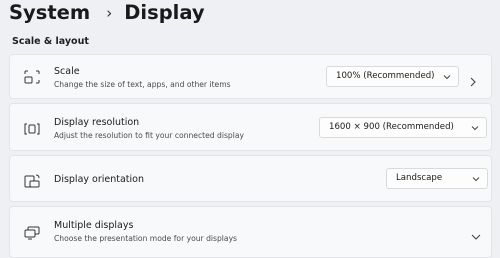  I want to click on multiple-displays-title: Multiple displays, so click(94, 225).